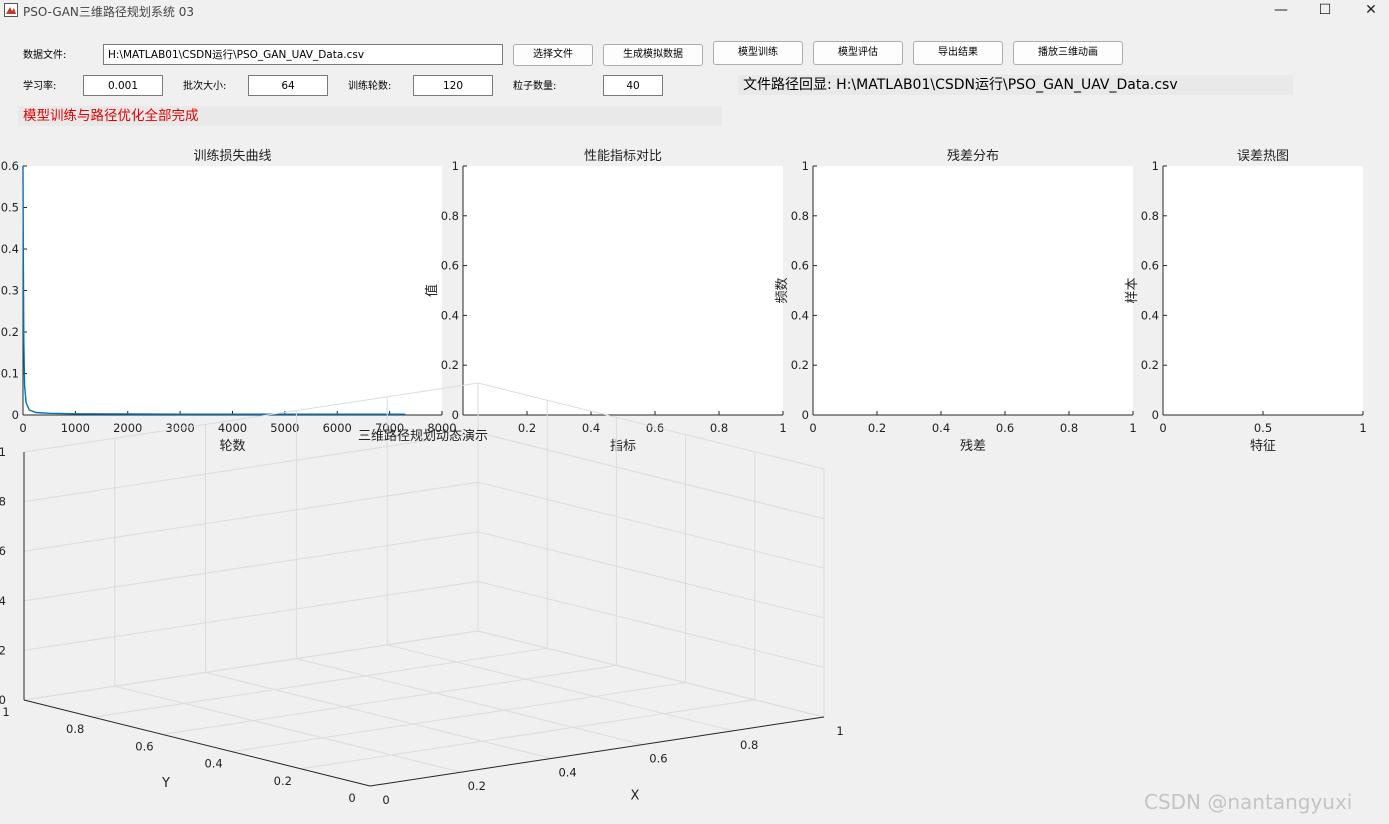 The width and height of the screenshot is (1389, 824). I want to click on batch-size-label: 批次大小:, so click(205, 86).